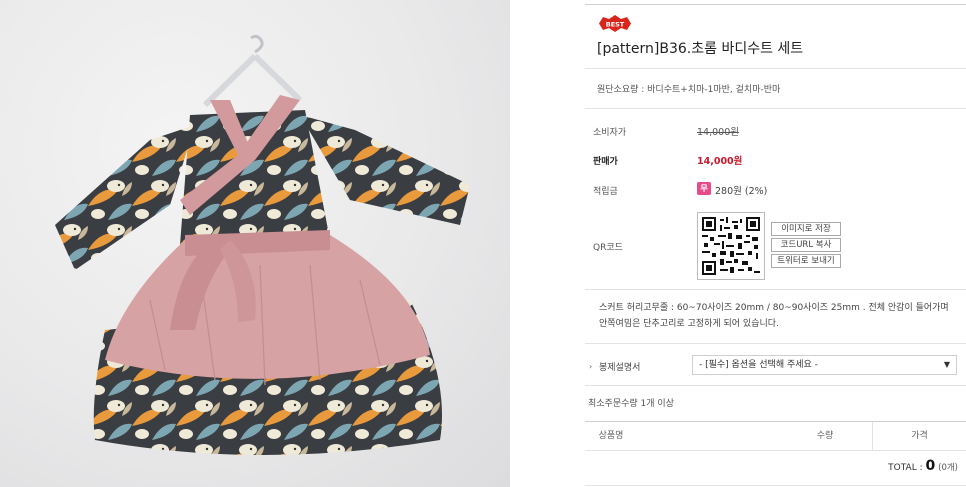 Image resolution: width=966 pixels, height=487 pixels. I want to click on min-order-quantity: 최소주문수량 1개 이상, so click(631, 404).